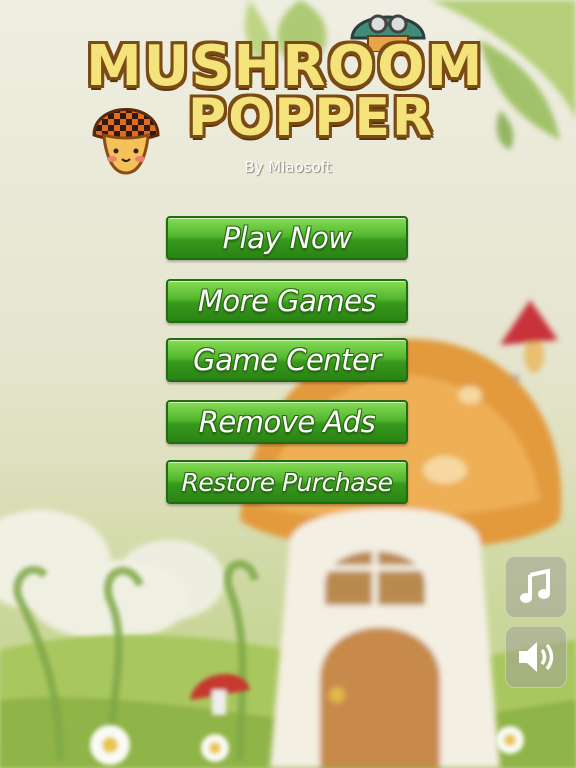 This screenshot has width=576, height=768. I want to click on remove-ads-label: Remove Ads, so click(287, 422).